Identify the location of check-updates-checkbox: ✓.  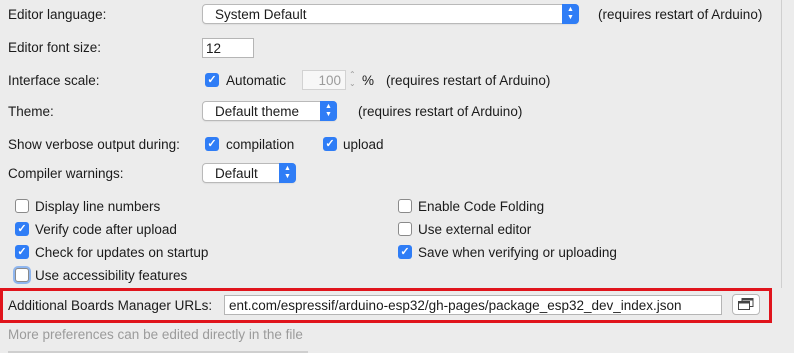
(22, 252).